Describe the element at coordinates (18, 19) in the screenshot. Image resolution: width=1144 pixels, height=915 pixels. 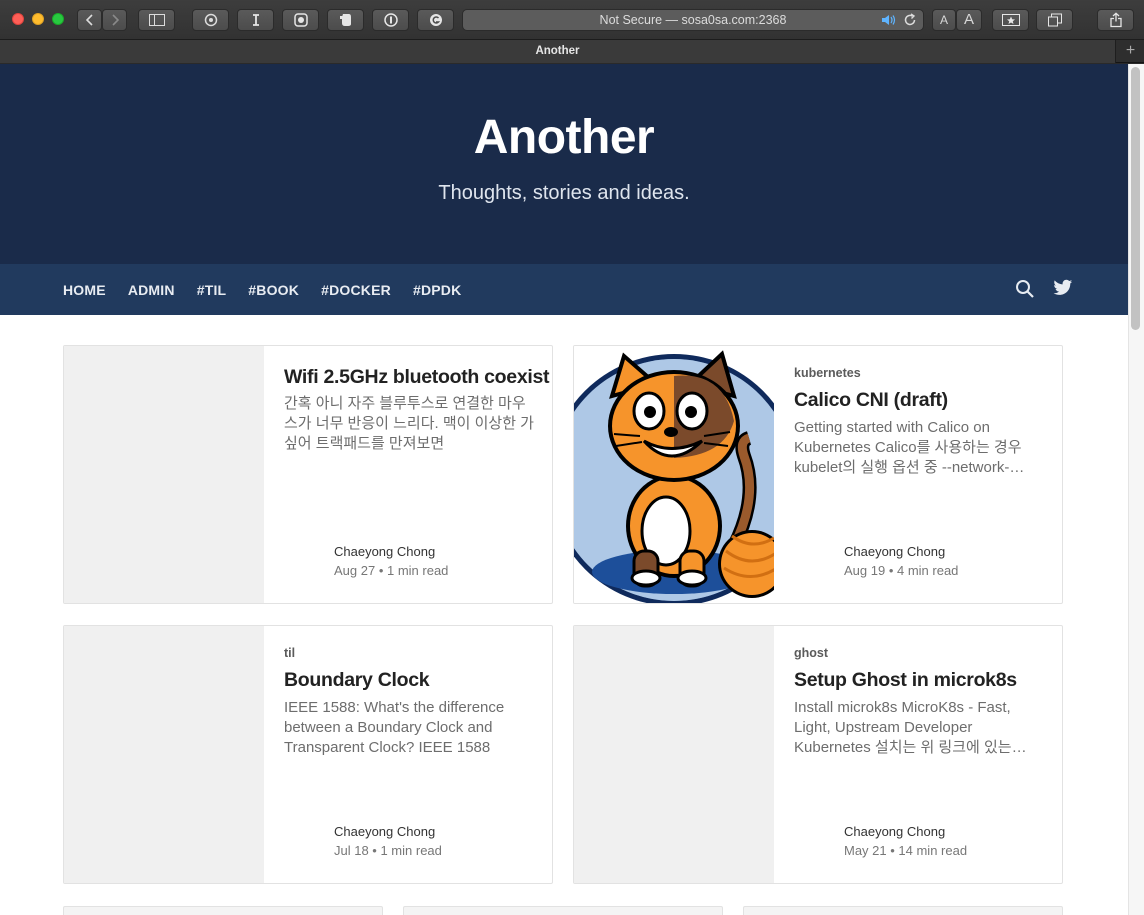
I see `close-window-button` at that location.